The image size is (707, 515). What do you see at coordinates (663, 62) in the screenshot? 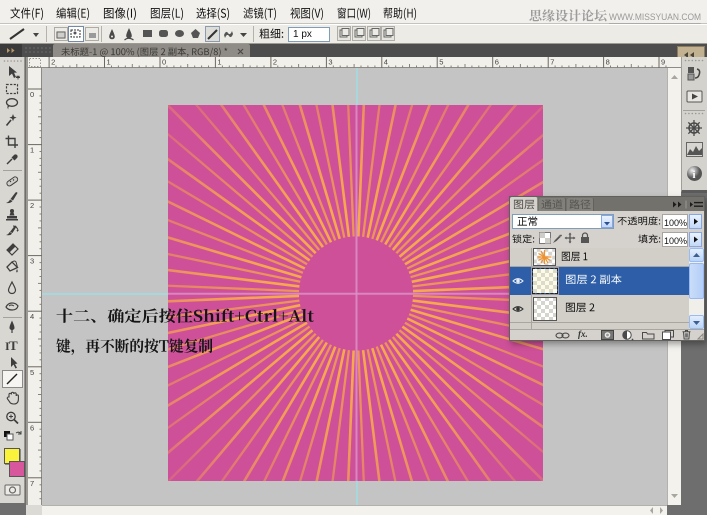
I see `svg-text: 9` at bounding box center [663, 62].